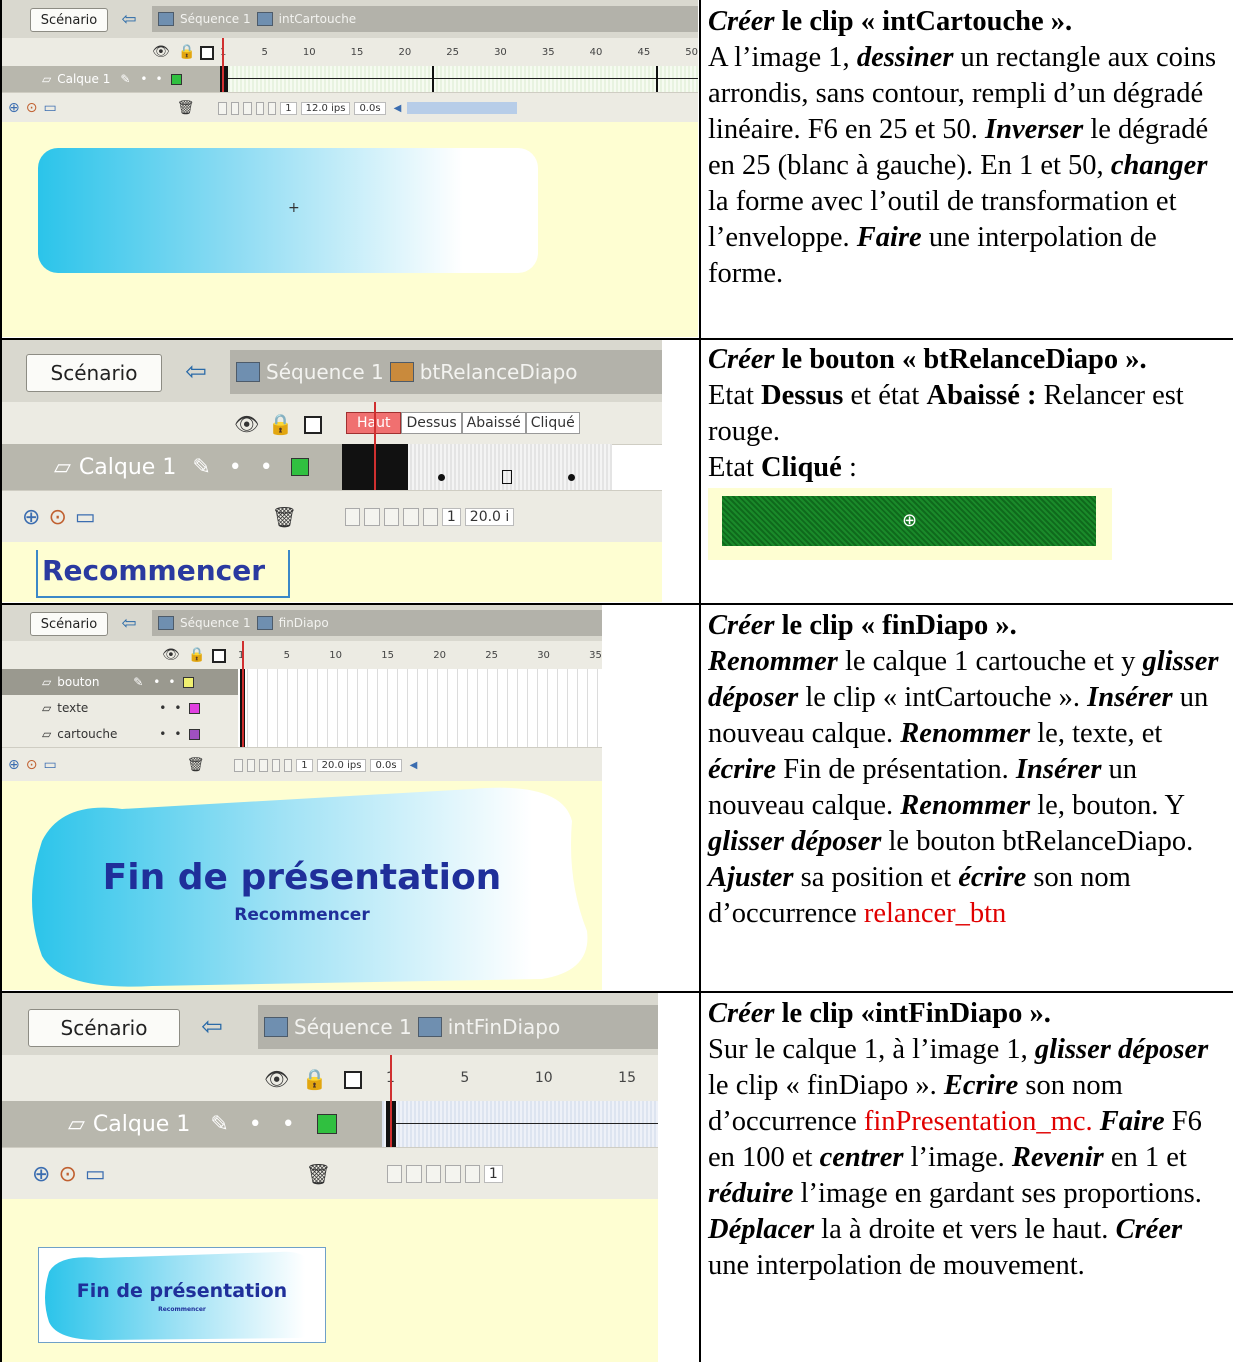 The image size is (1233, 1362). I want to click on layer-row-texte: ▱ texte • •, so click(120, 708).